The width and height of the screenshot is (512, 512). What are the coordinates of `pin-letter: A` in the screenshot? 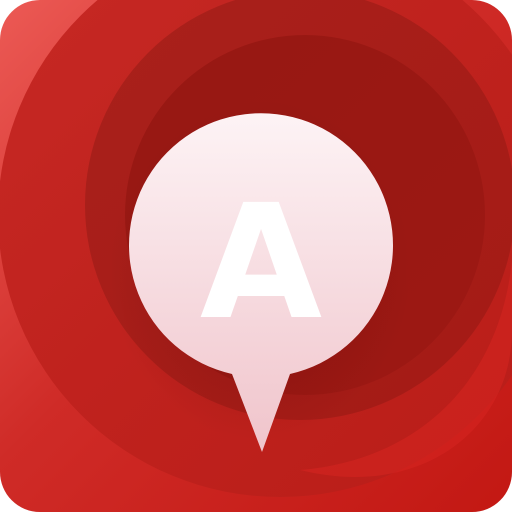 It's located at (261, 263).